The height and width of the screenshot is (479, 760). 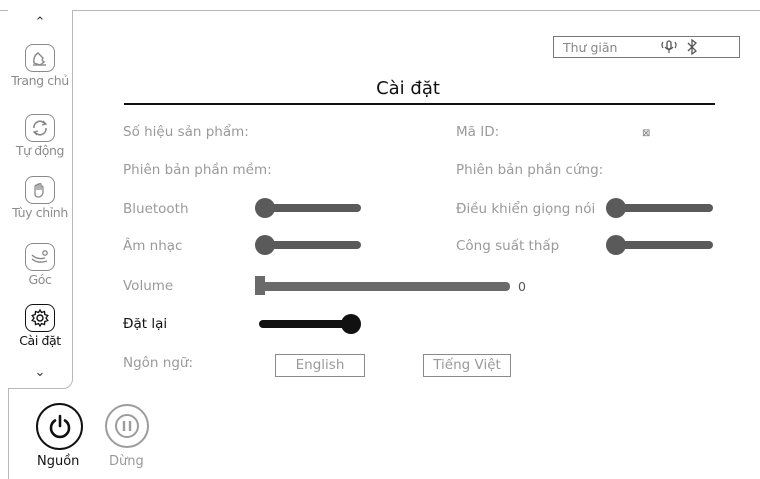 I want to click on pause-label: Dừng, so click(x=126, y=461).